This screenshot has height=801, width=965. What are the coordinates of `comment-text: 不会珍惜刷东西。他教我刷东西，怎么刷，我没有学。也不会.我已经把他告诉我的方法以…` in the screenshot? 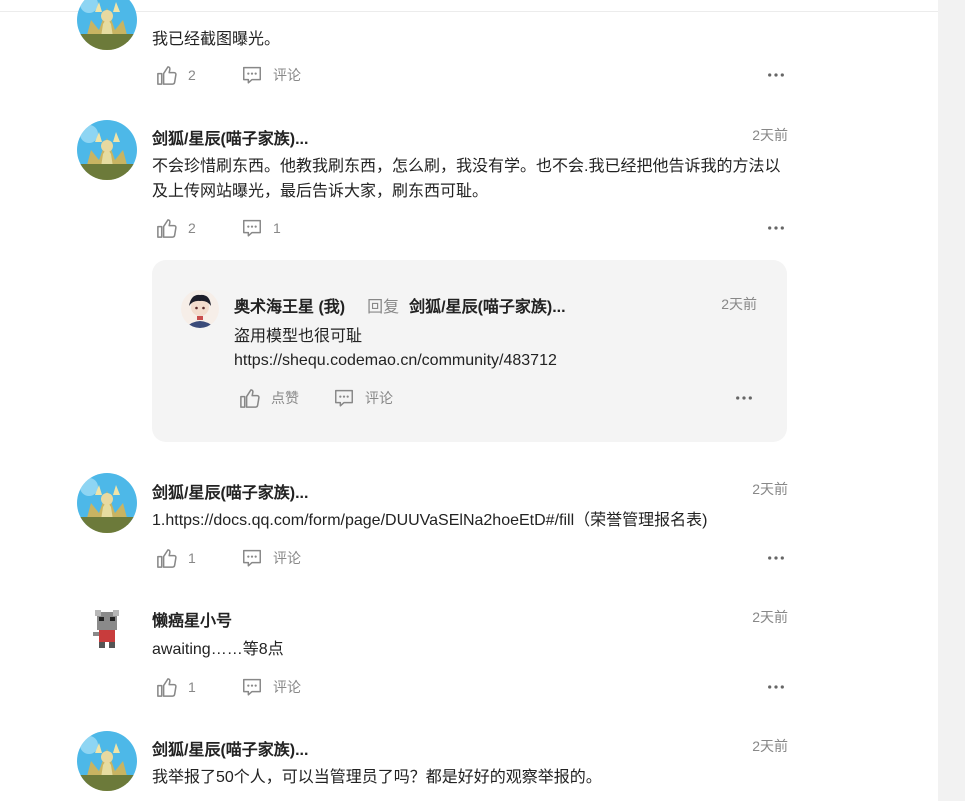 It's located at (466, 179).